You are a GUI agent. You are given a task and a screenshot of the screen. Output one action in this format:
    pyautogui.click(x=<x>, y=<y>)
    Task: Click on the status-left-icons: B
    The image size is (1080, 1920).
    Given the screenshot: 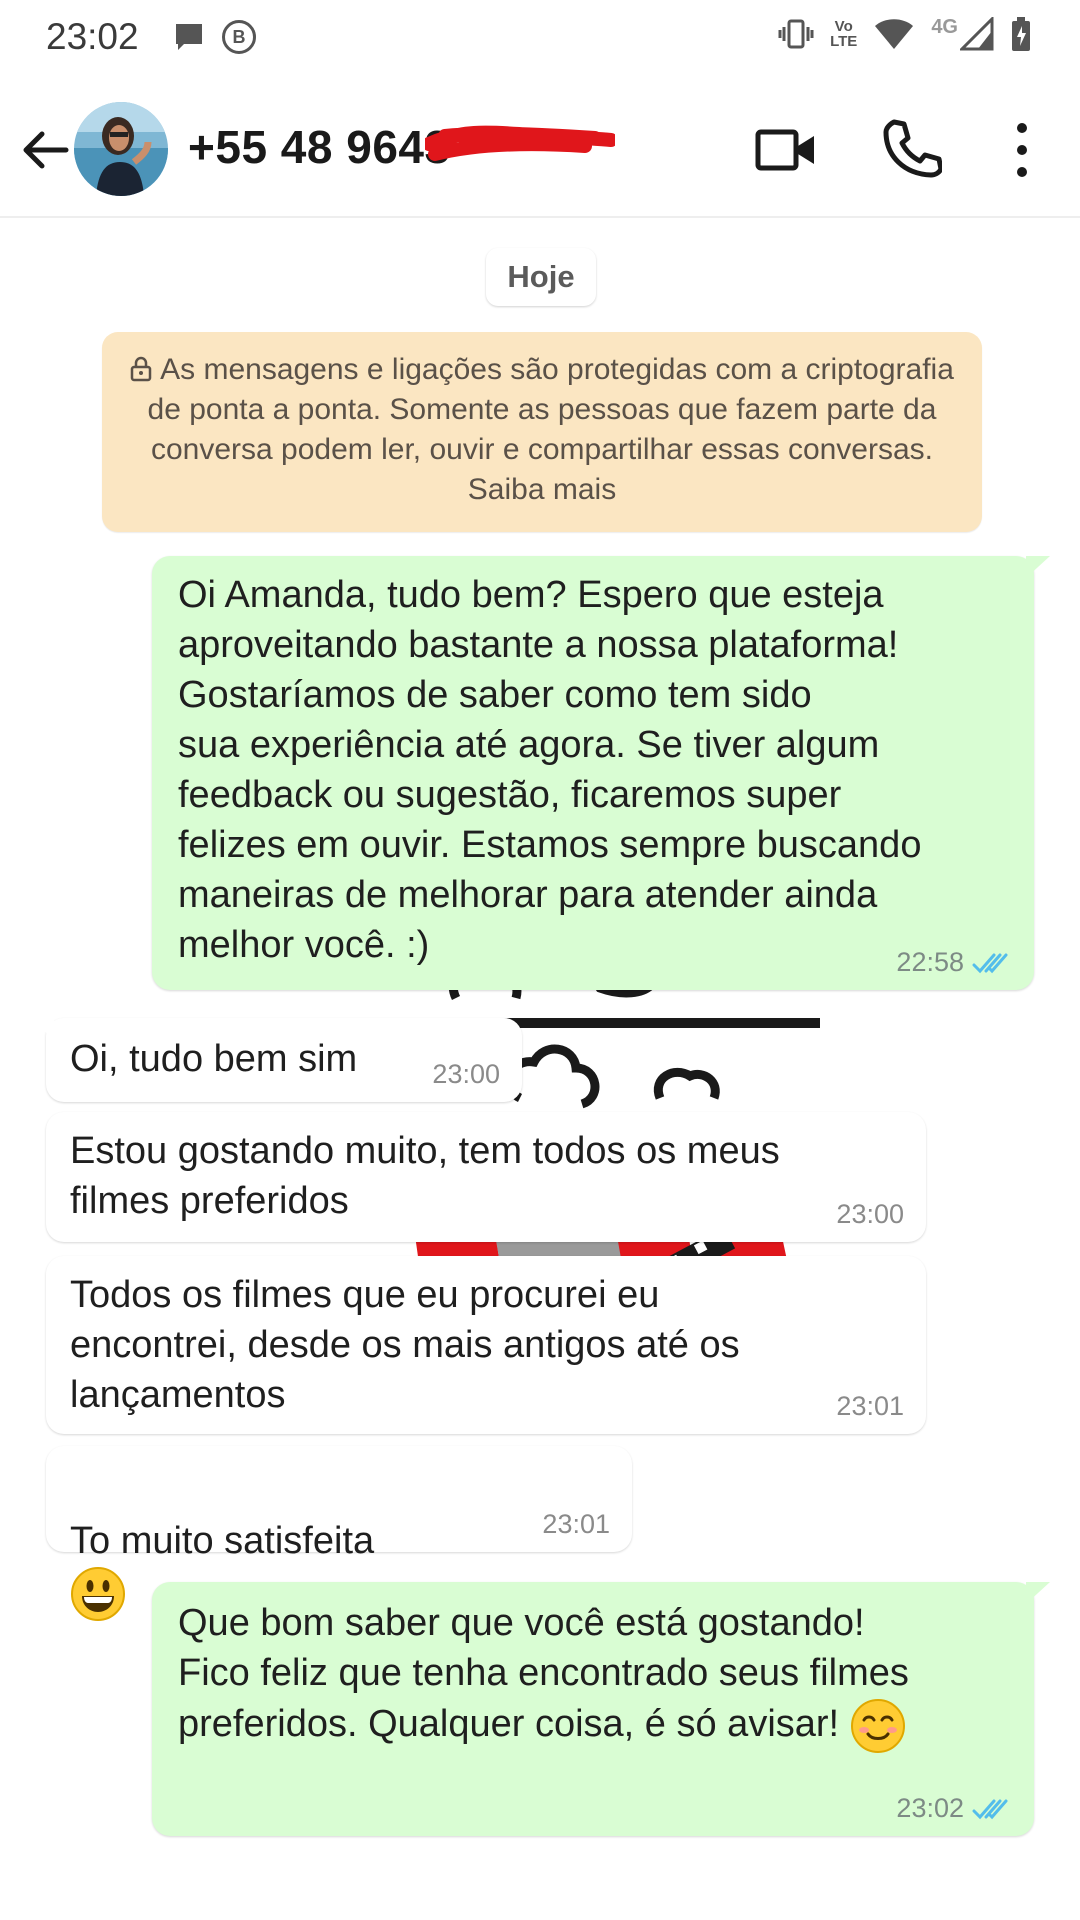 What is the action you would take?
    pyautogui.click(x=214, y=37)
    